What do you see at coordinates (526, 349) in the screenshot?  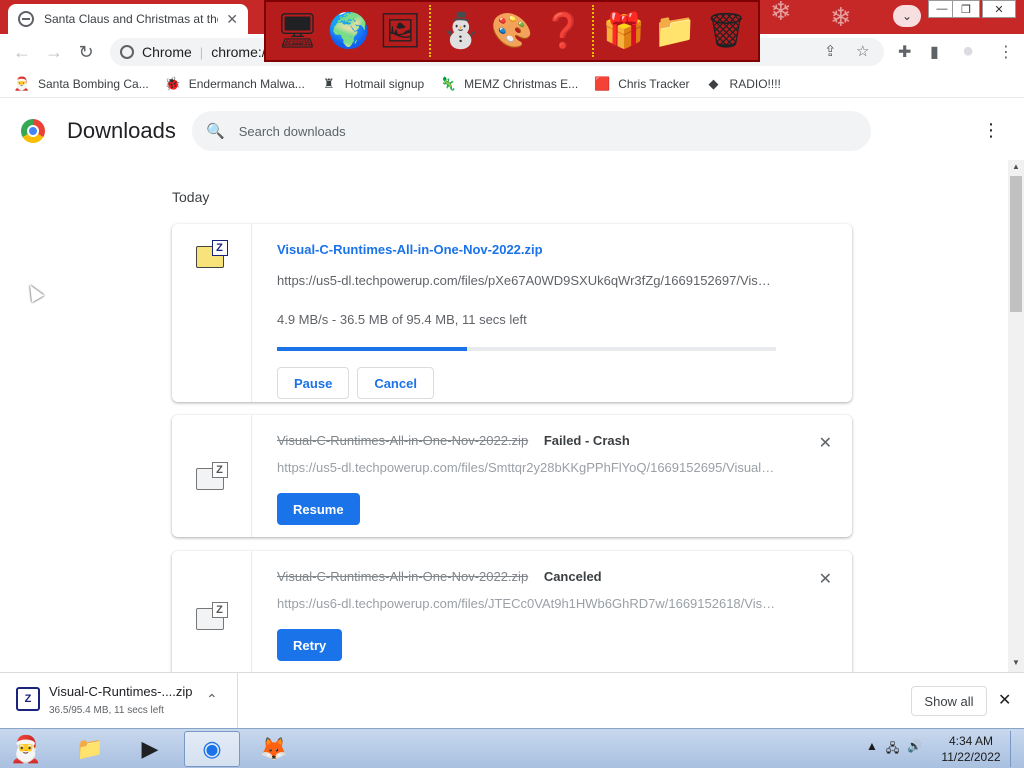 I see `progress-bar` at bounding box center [526, 349].